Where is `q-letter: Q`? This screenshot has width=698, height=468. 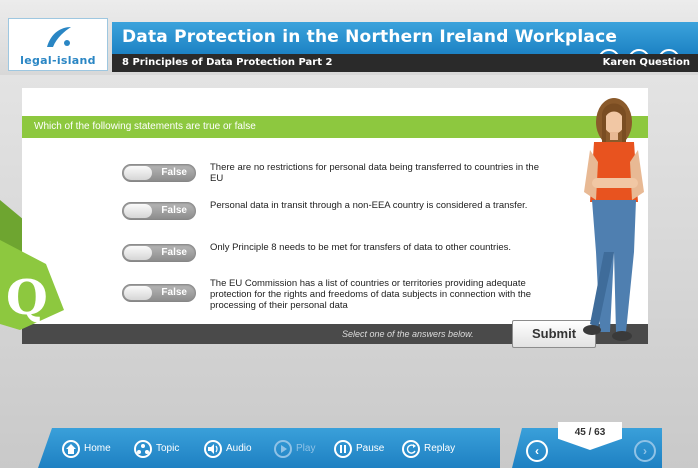
q-letter: Q is located at coordinates (27, 298).